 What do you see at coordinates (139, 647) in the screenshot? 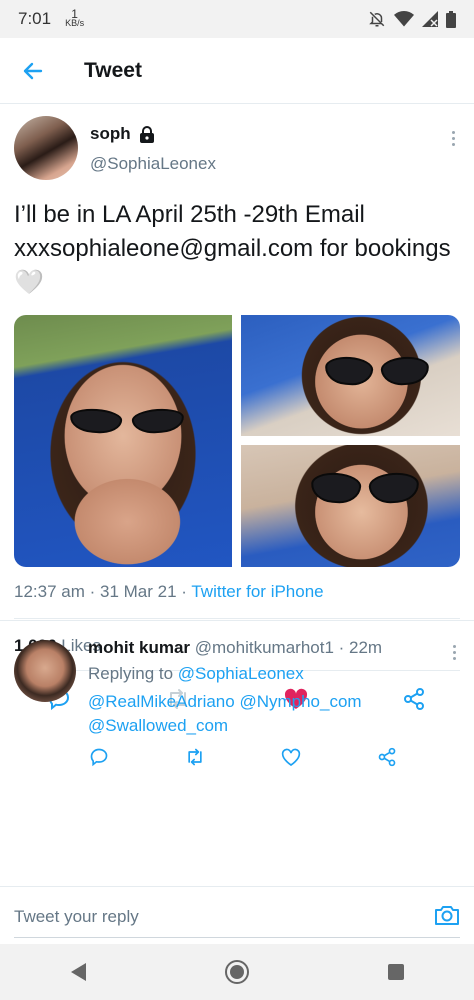
I see `reply-author-name: mohit kumar` at bounding box center [139, 647].